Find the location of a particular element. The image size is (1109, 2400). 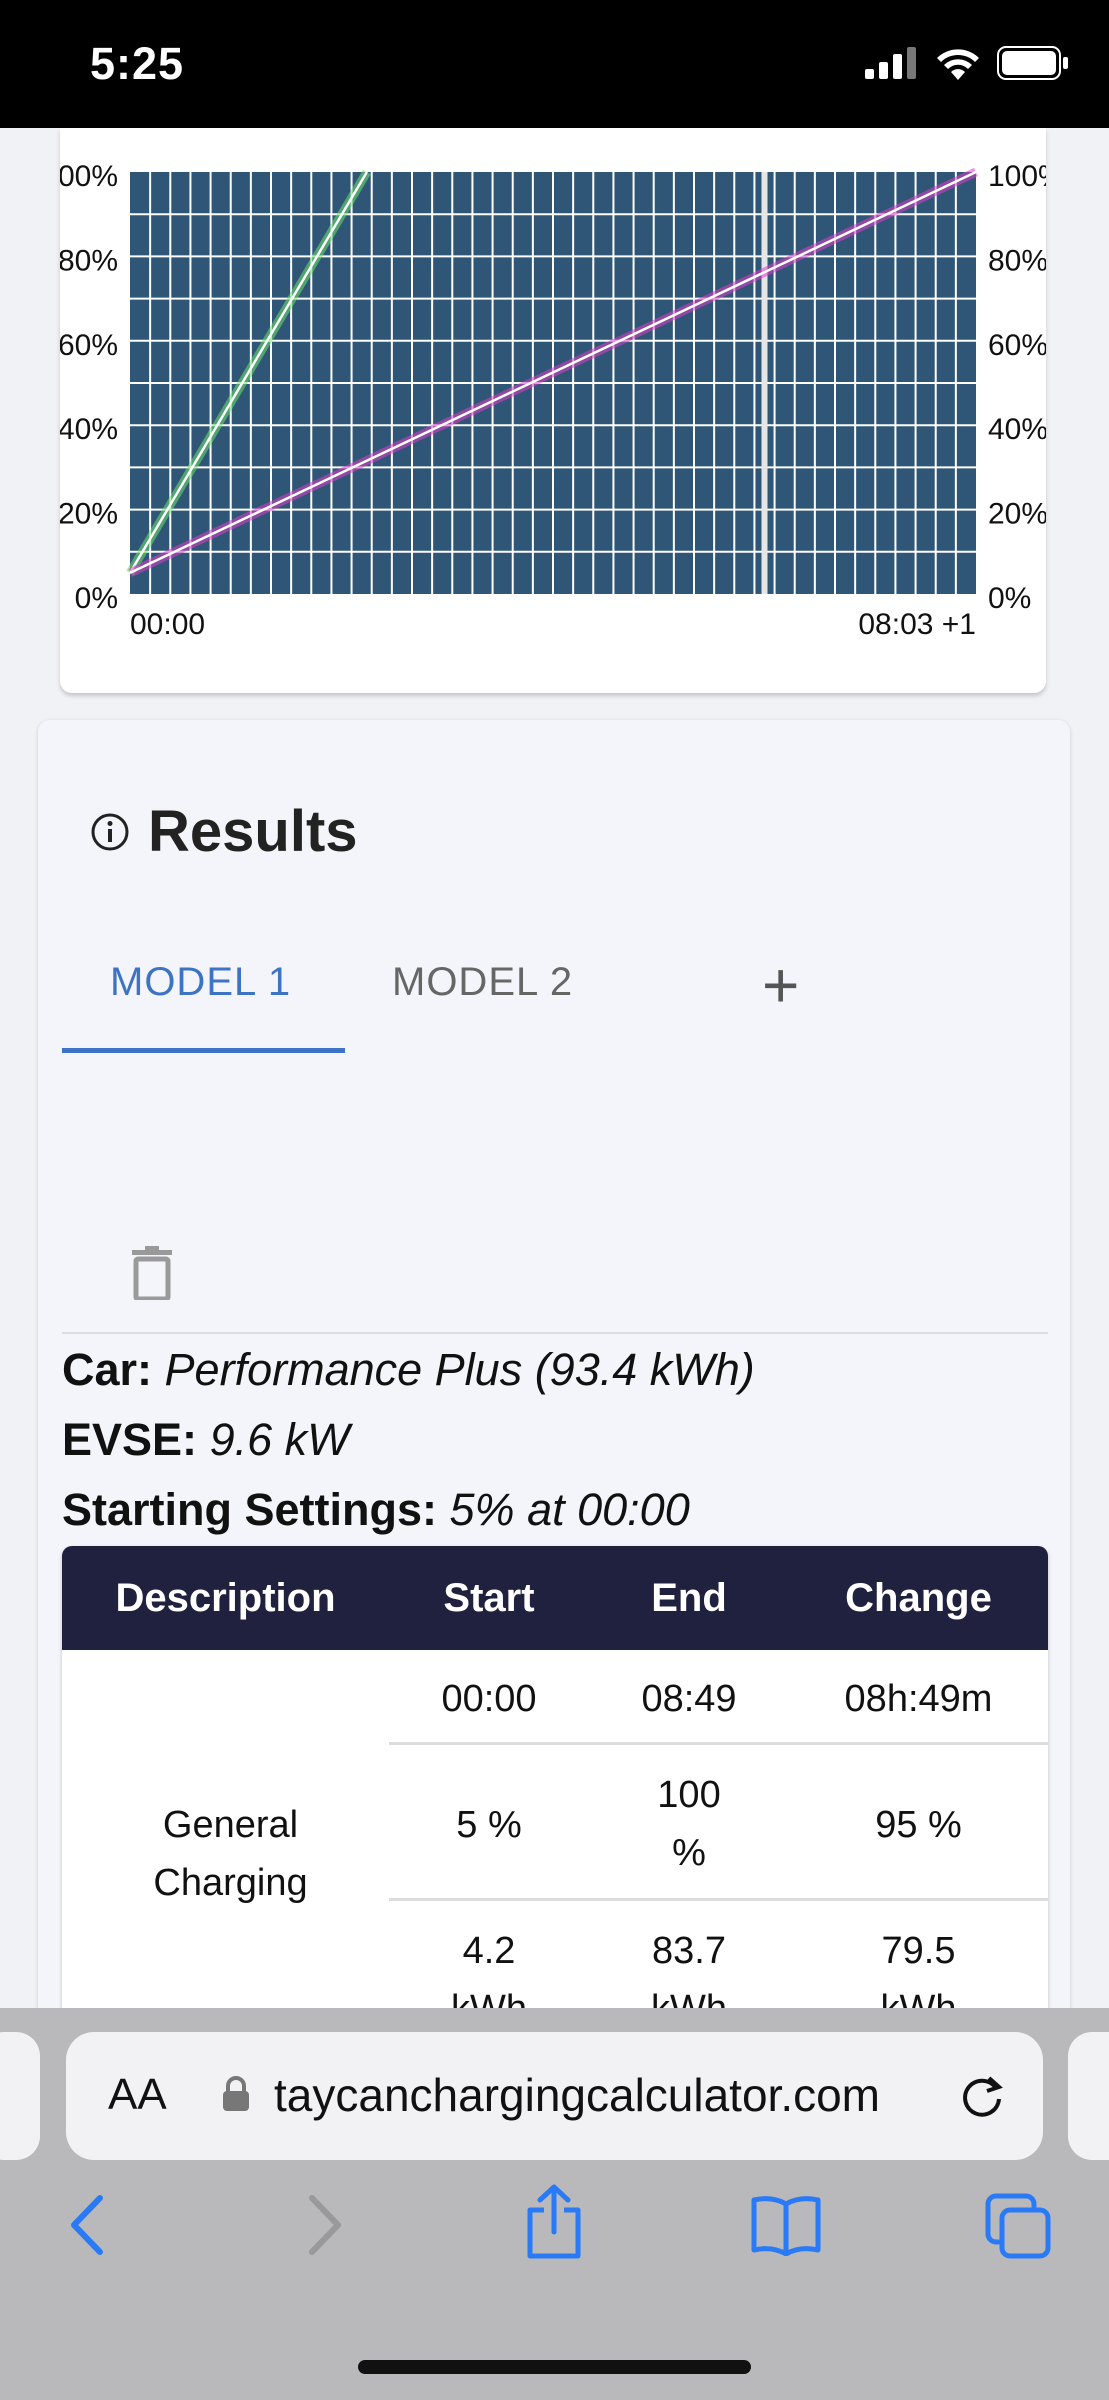

model-tabs: MODEL 1 MODEL 2 + is located at coordinates (555, 1001).